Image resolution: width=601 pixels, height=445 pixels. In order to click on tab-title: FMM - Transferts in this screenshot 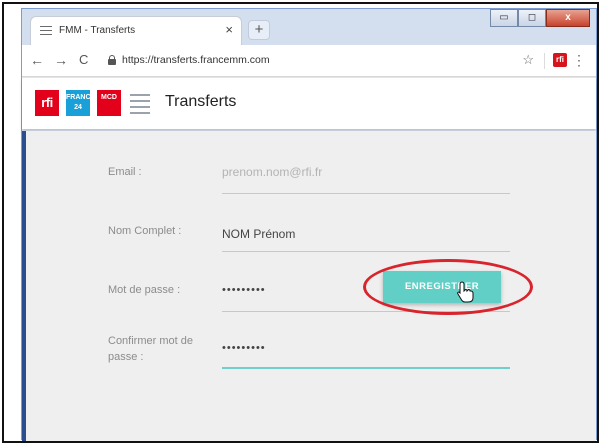, I will do `click(97, 30)`.